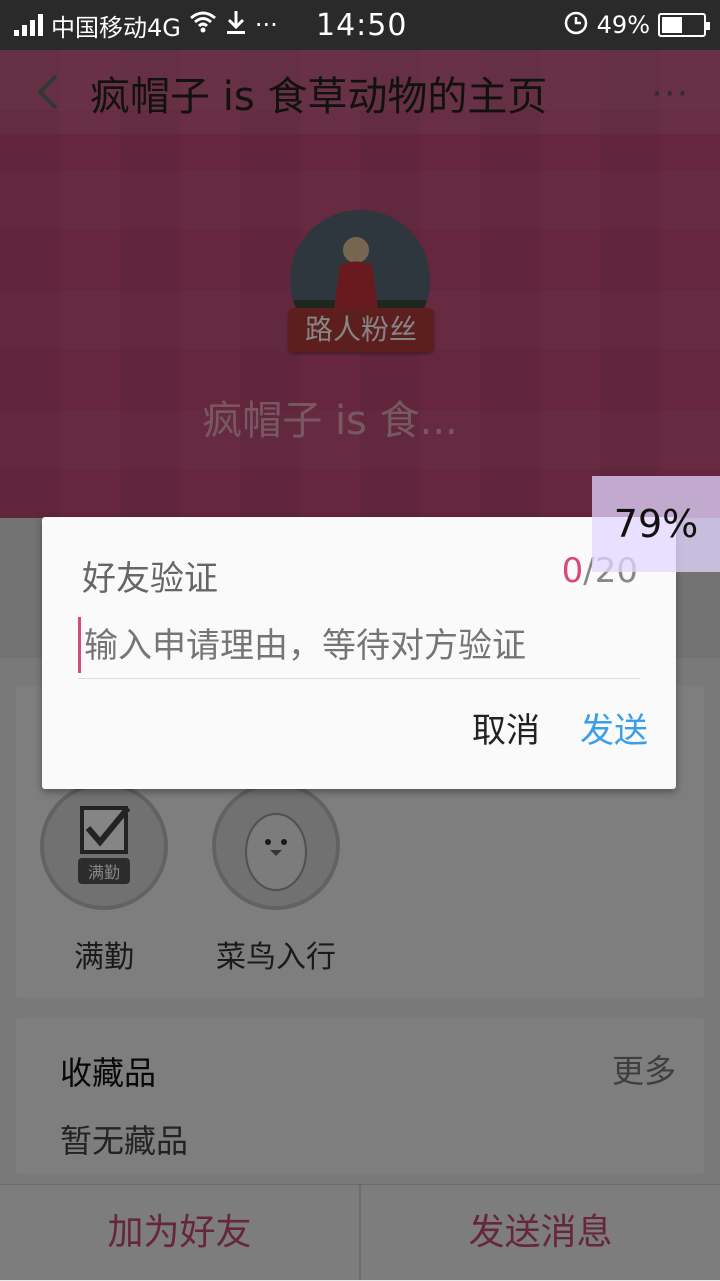 The image size is (720, 1281). I want to click on reason-input, so click(359, 646).